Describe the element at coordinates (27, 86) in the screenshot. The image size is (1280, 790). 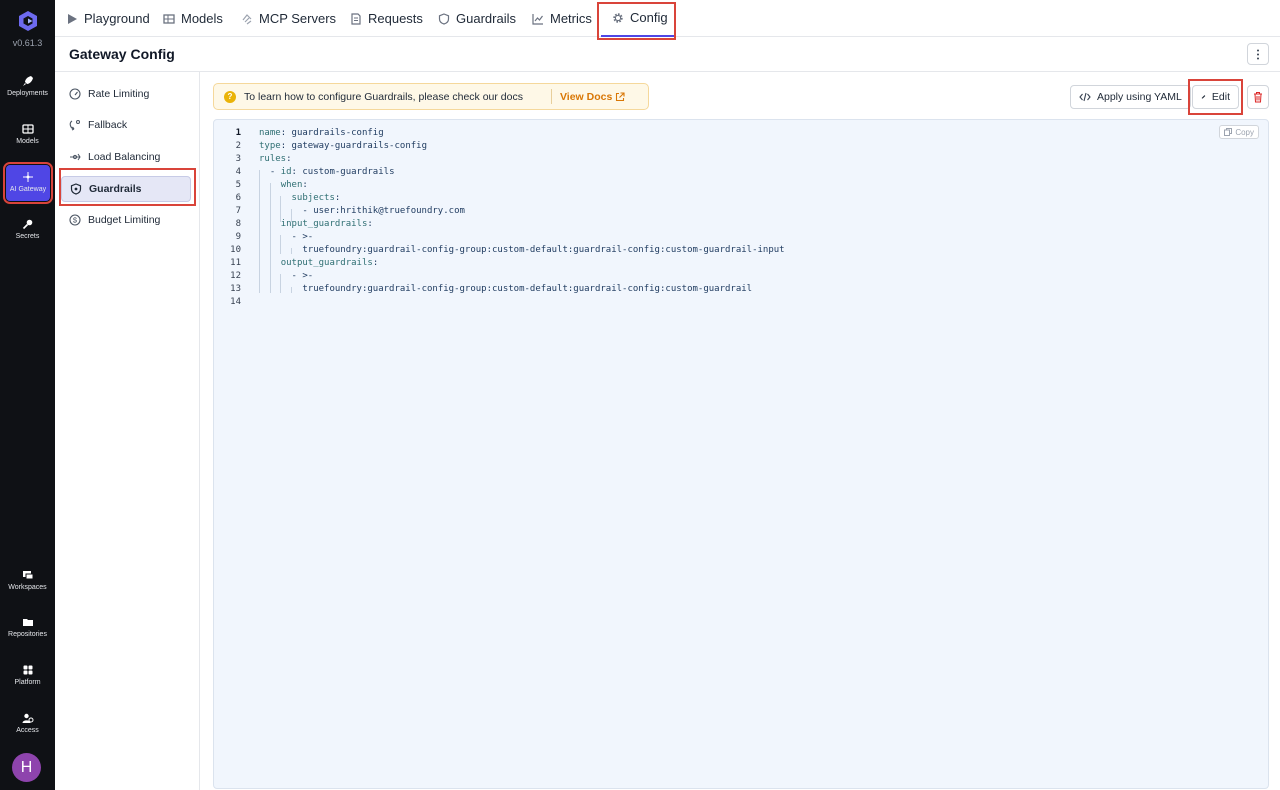
I see `rail-item-deployments: Deployments` at that location.